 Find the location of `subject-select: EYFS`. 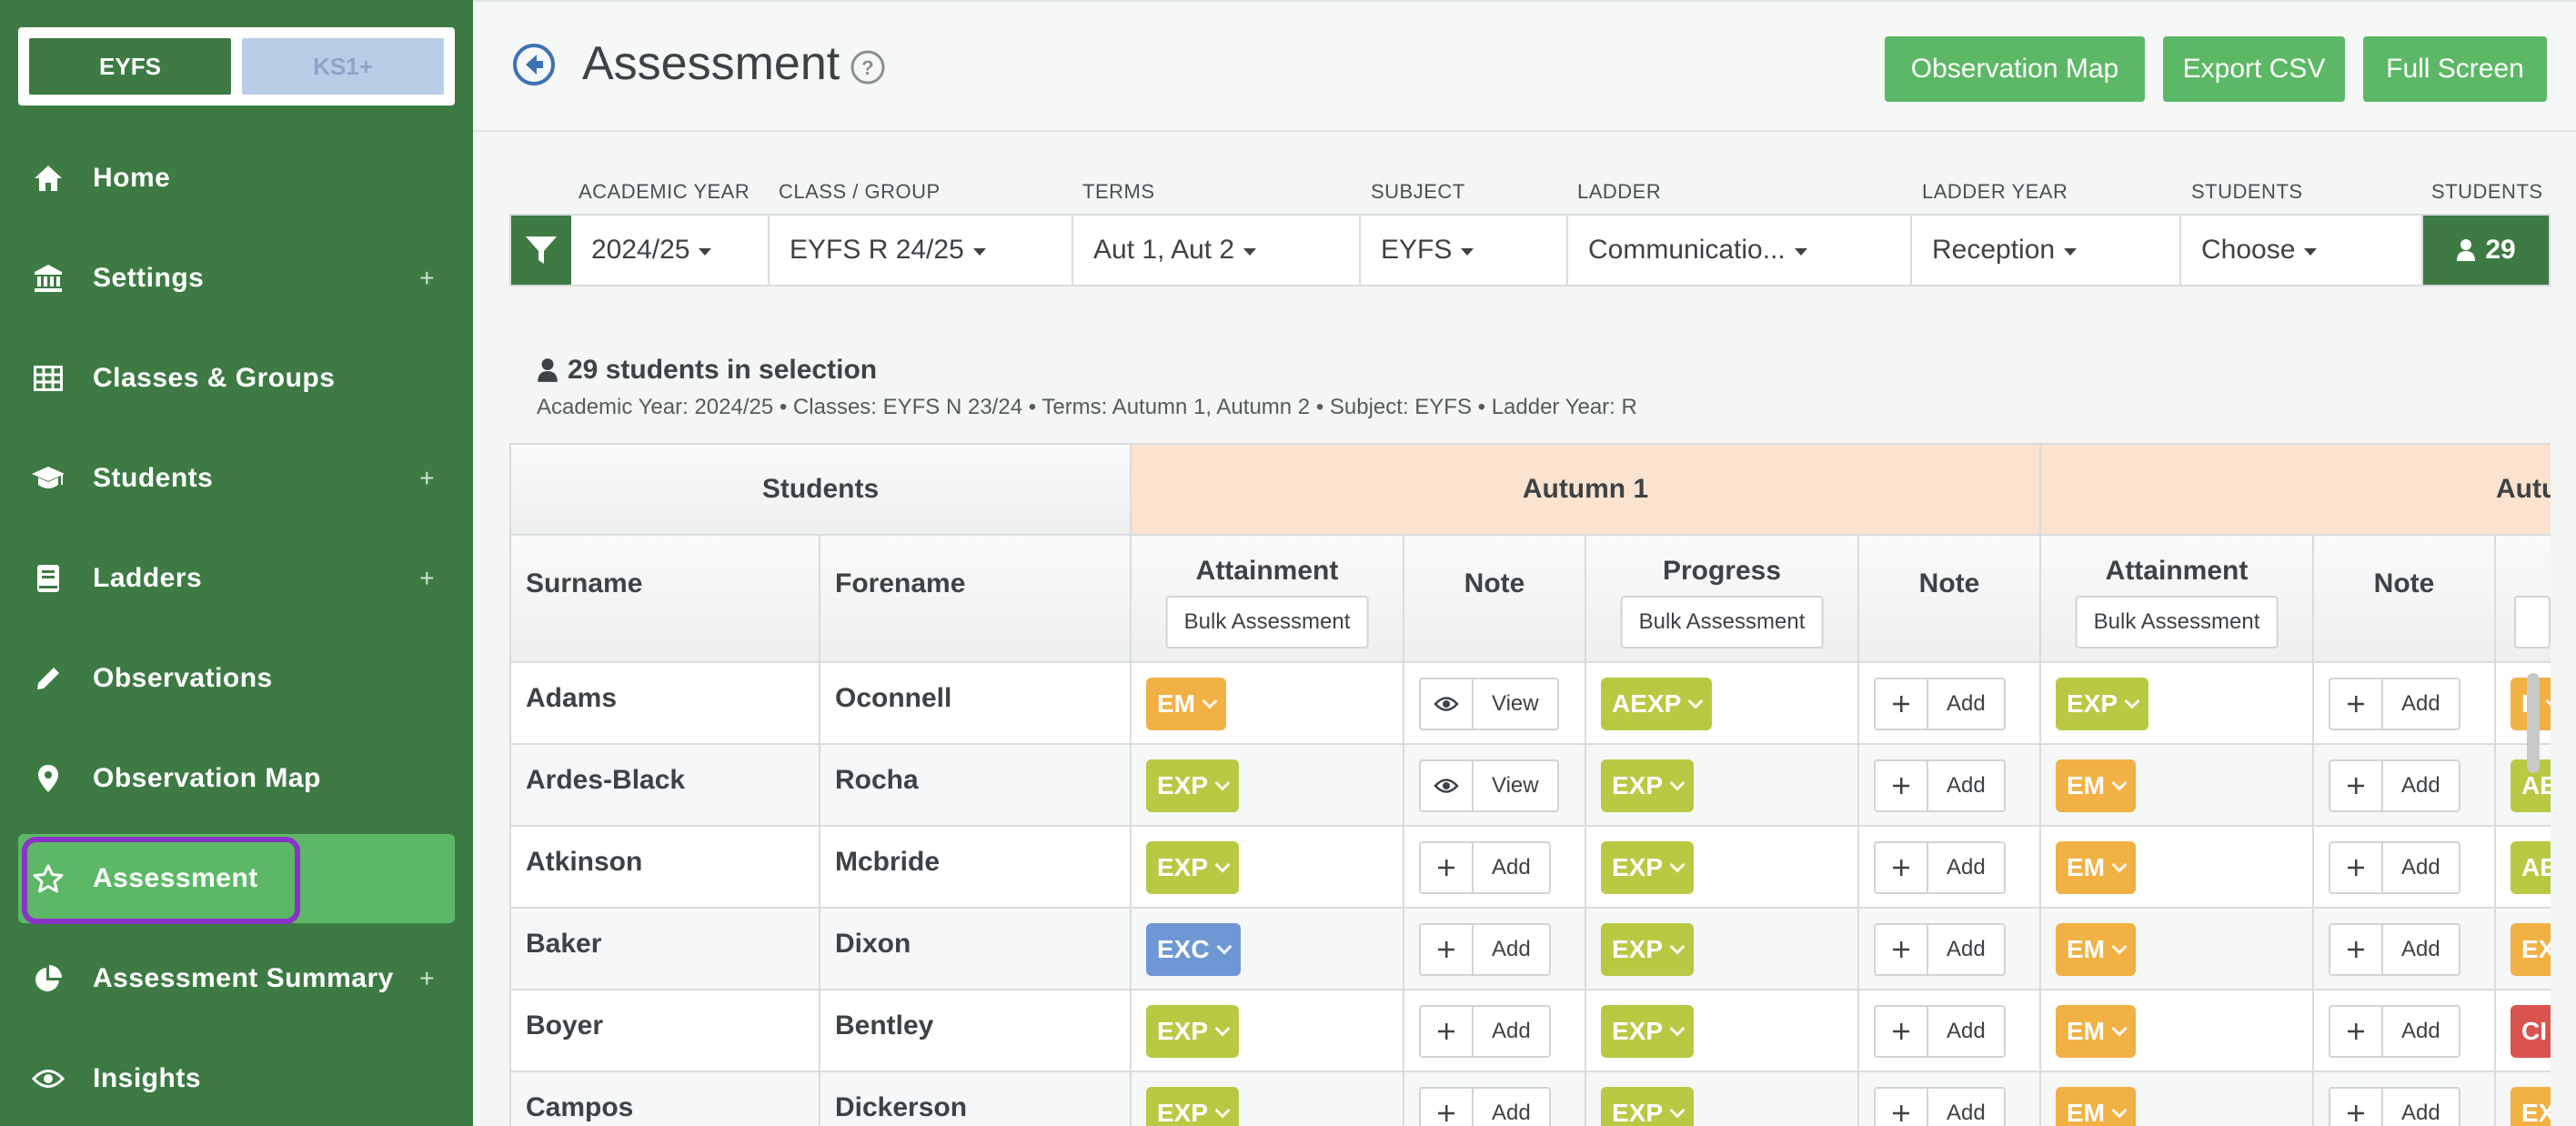

subject-select: EYFS is located at coordinates (1464, 250).